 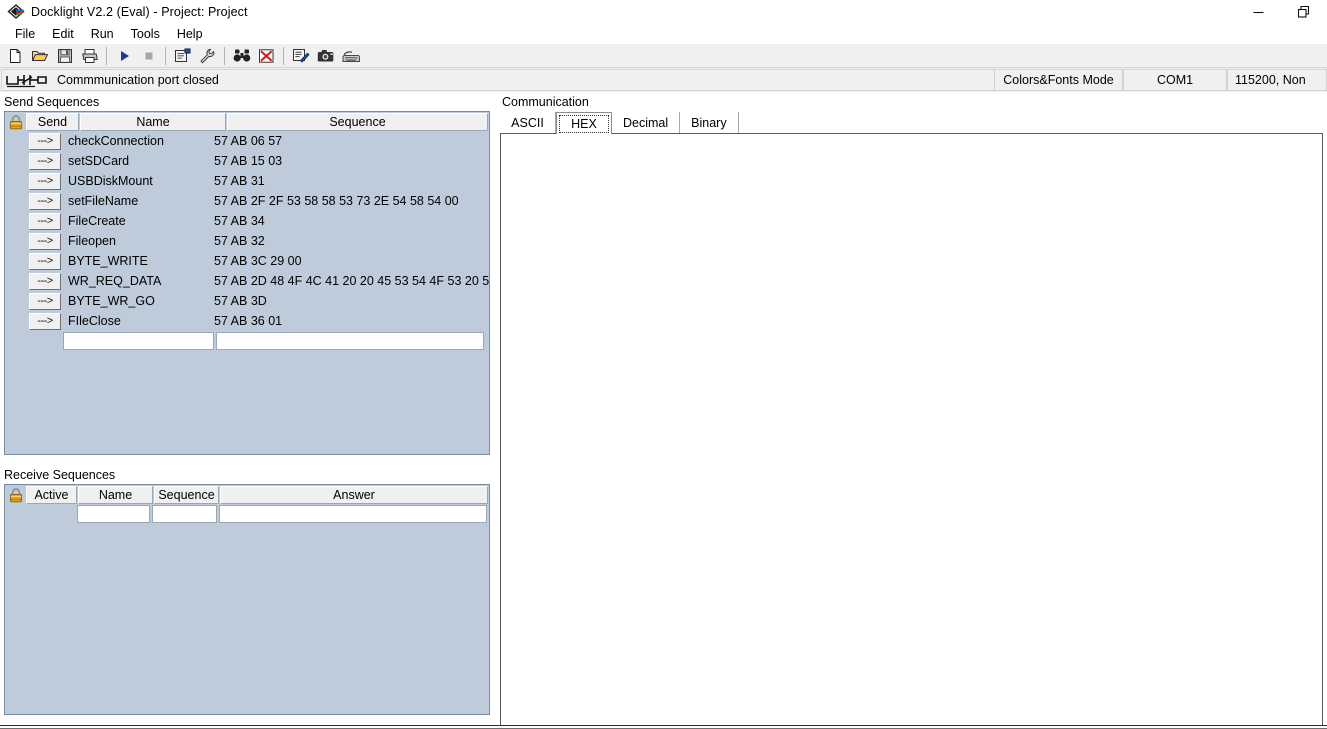 What do you see at coordinates (354, 495) in the screenshot?
I see `receive-col-answer: Answer` at bounding box center [354, 495].